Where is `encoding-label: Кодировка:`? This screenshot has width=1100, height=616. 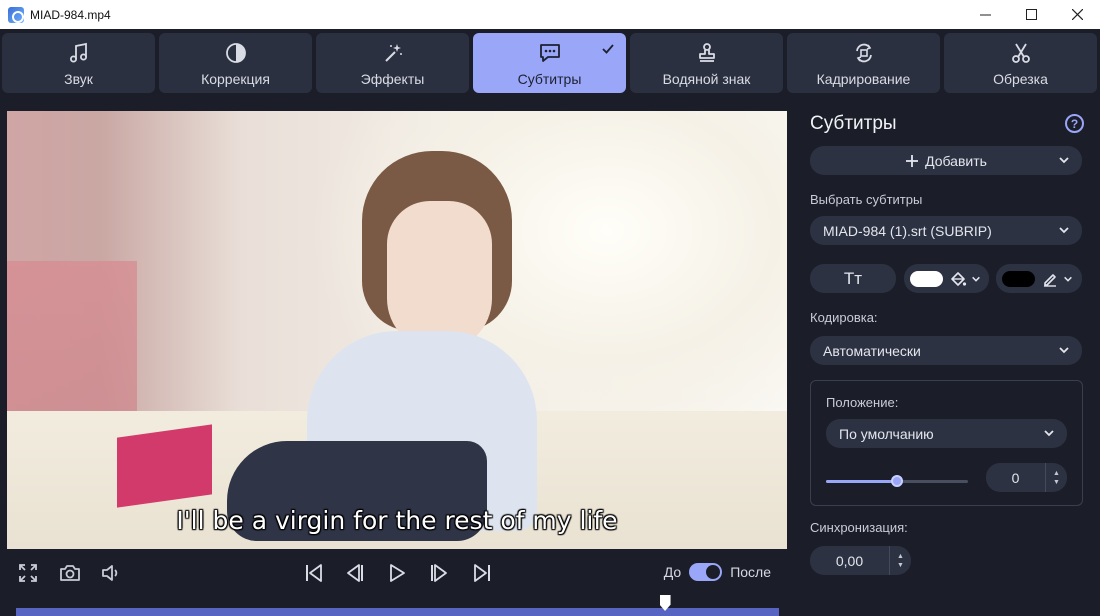 encoding-label: Кодировка: is located at coordinates (844, 317).